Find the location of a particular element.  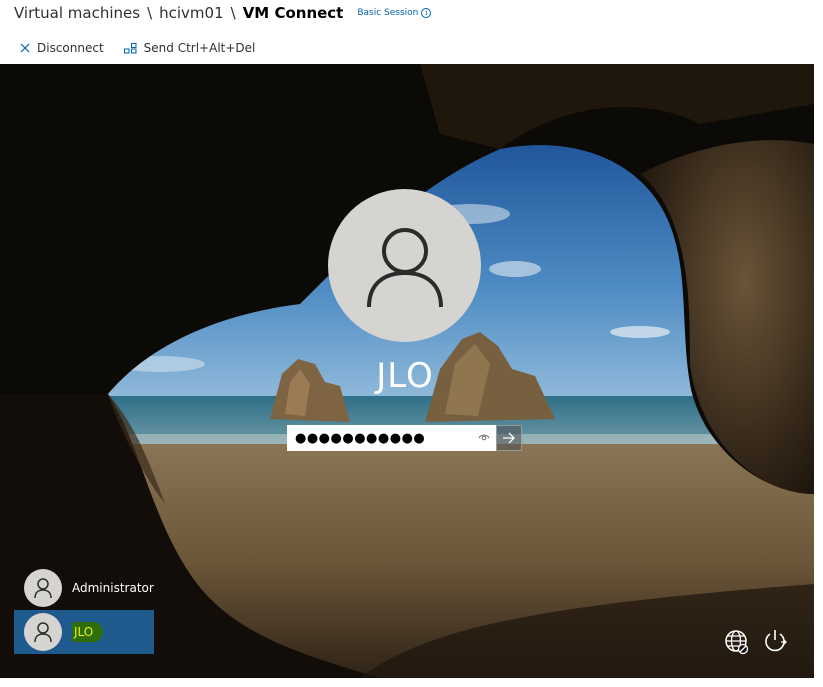

info-icon: i is located at coordinates (426, 13).